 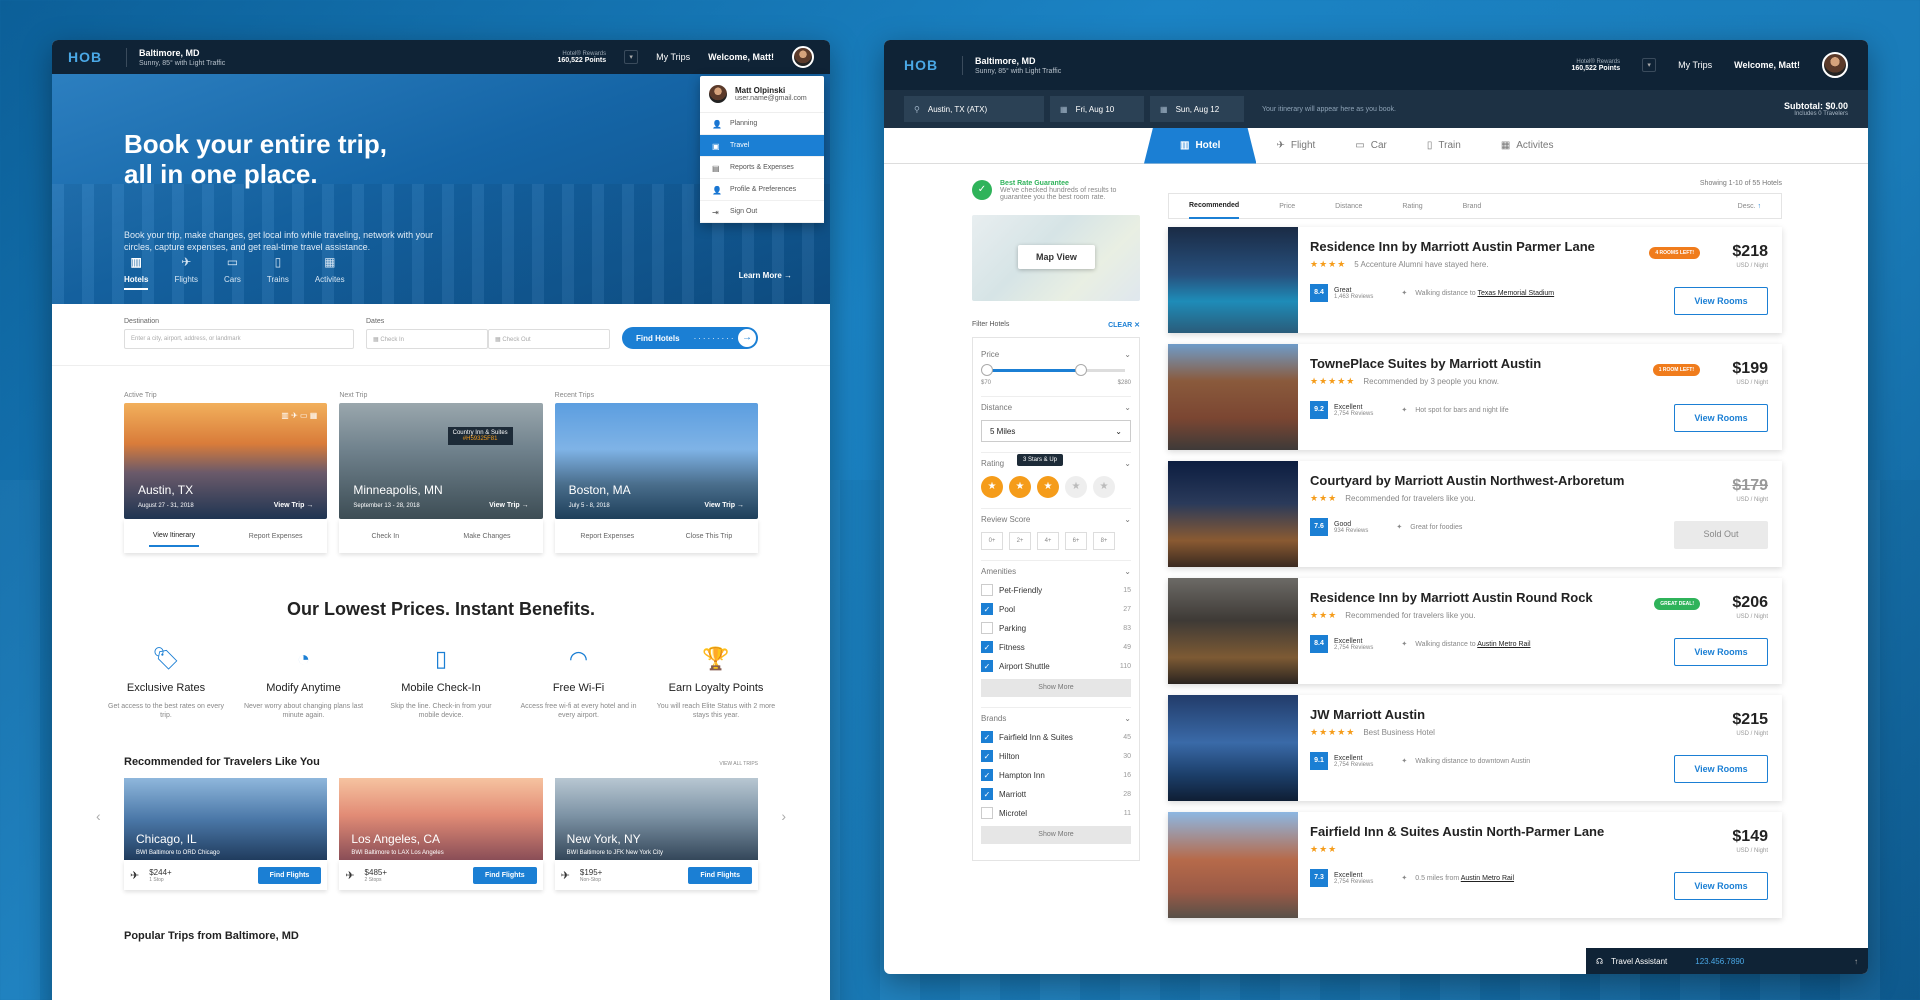 I want to click on menu-item-sign-out: ⇥ Sign Out, so click(x=762, y=212).